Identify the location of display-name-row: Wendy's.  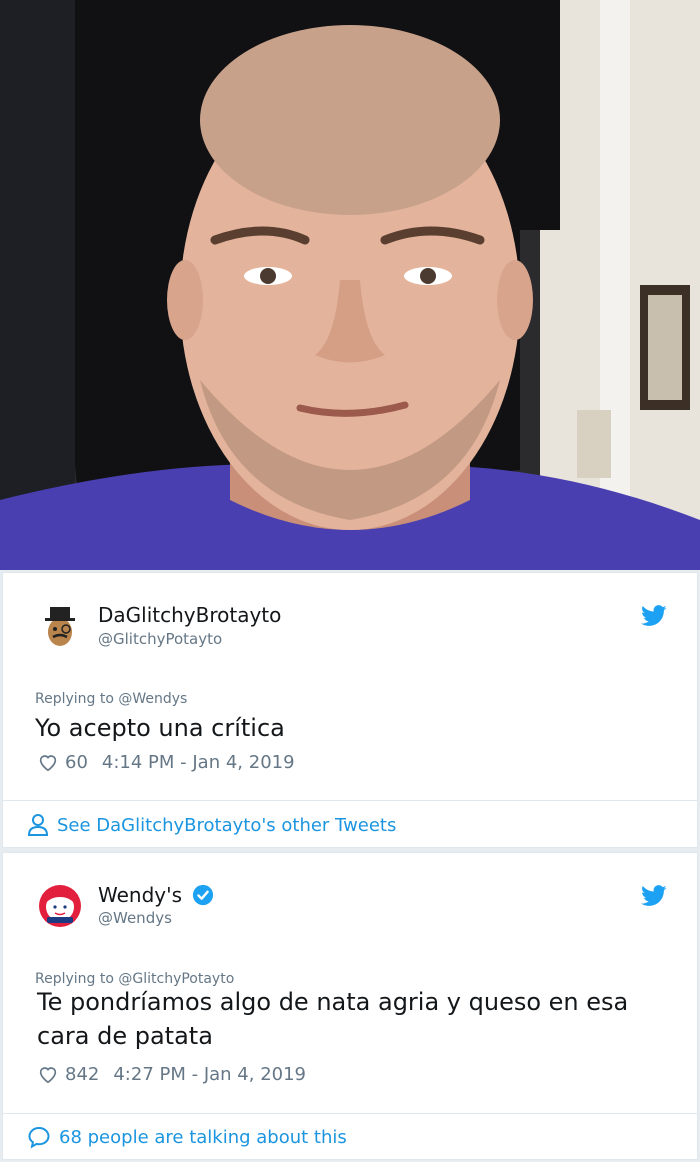
(156, 895).